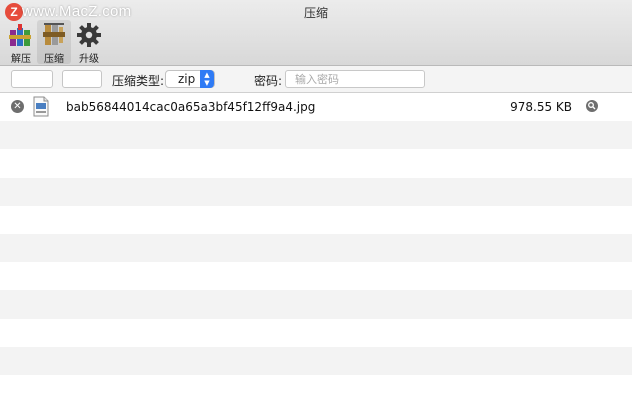  What do you see at coordinates (89, 35) in the screenshot?
I see `gear-icon` at bounding box center [89, 35].